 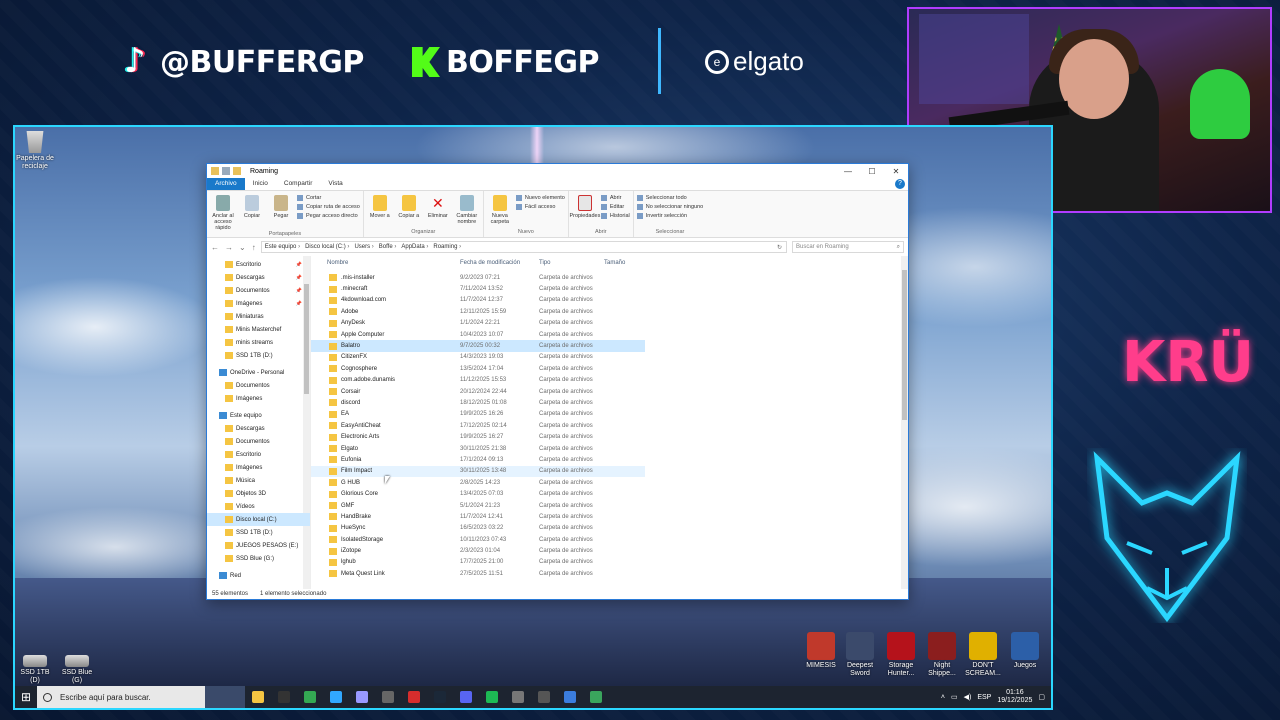 What do you see at coordinates (904, 422) in the screenshot?
I see `list-scrollbar` at bounding box center [904, 422].